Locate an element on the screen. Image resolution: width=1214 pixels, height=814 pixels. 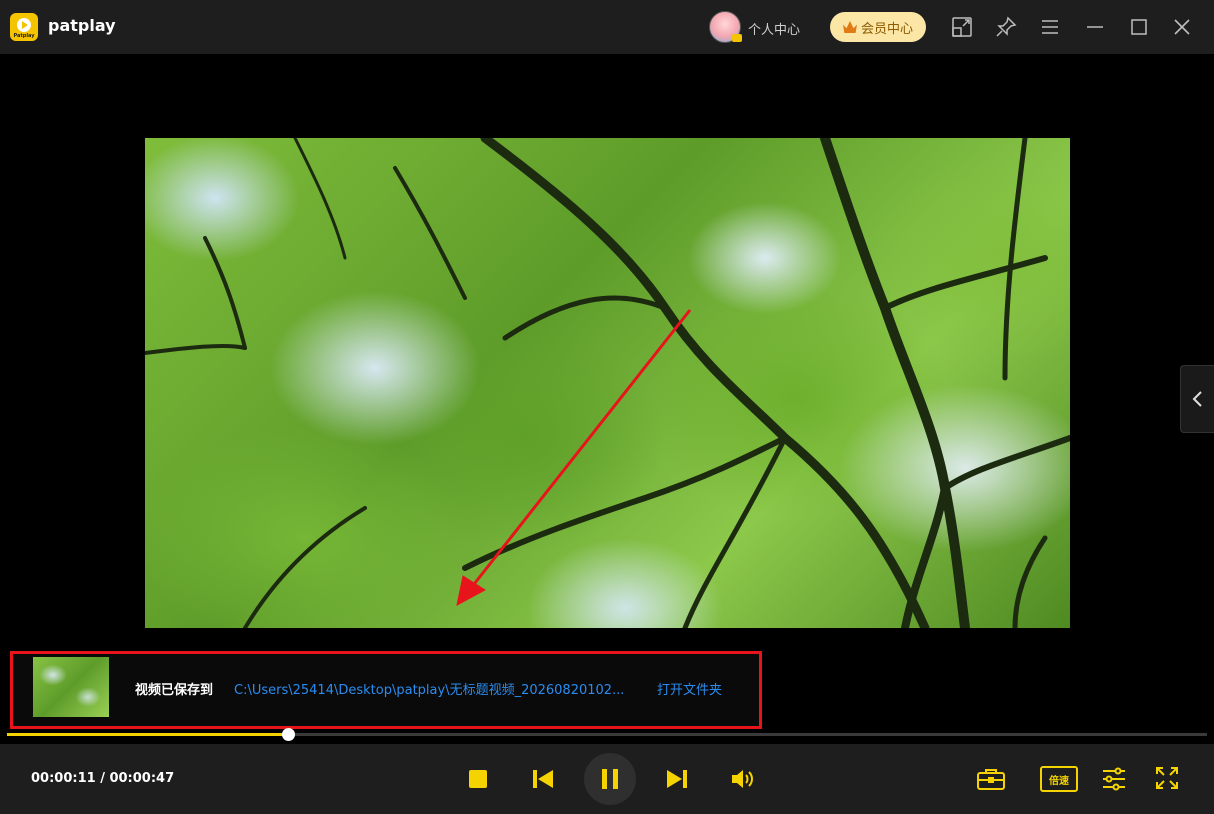
pin-icon is located at coordinates (1006, 27).